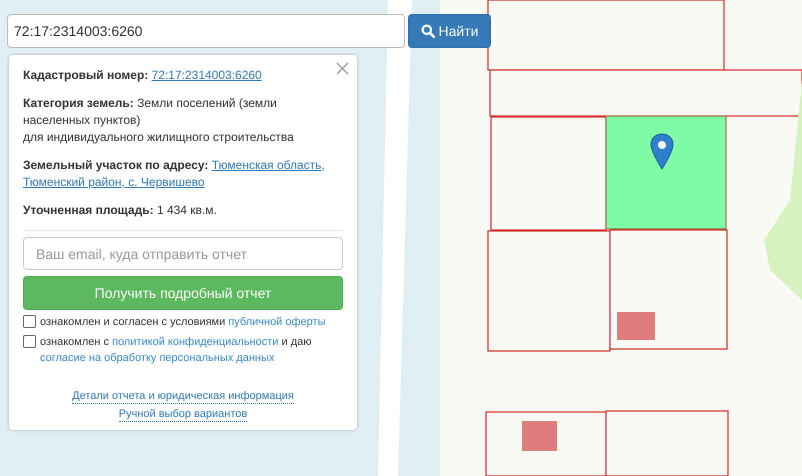  I want to click on consent-link: политикой конфиденциальности, so click(195, 342).